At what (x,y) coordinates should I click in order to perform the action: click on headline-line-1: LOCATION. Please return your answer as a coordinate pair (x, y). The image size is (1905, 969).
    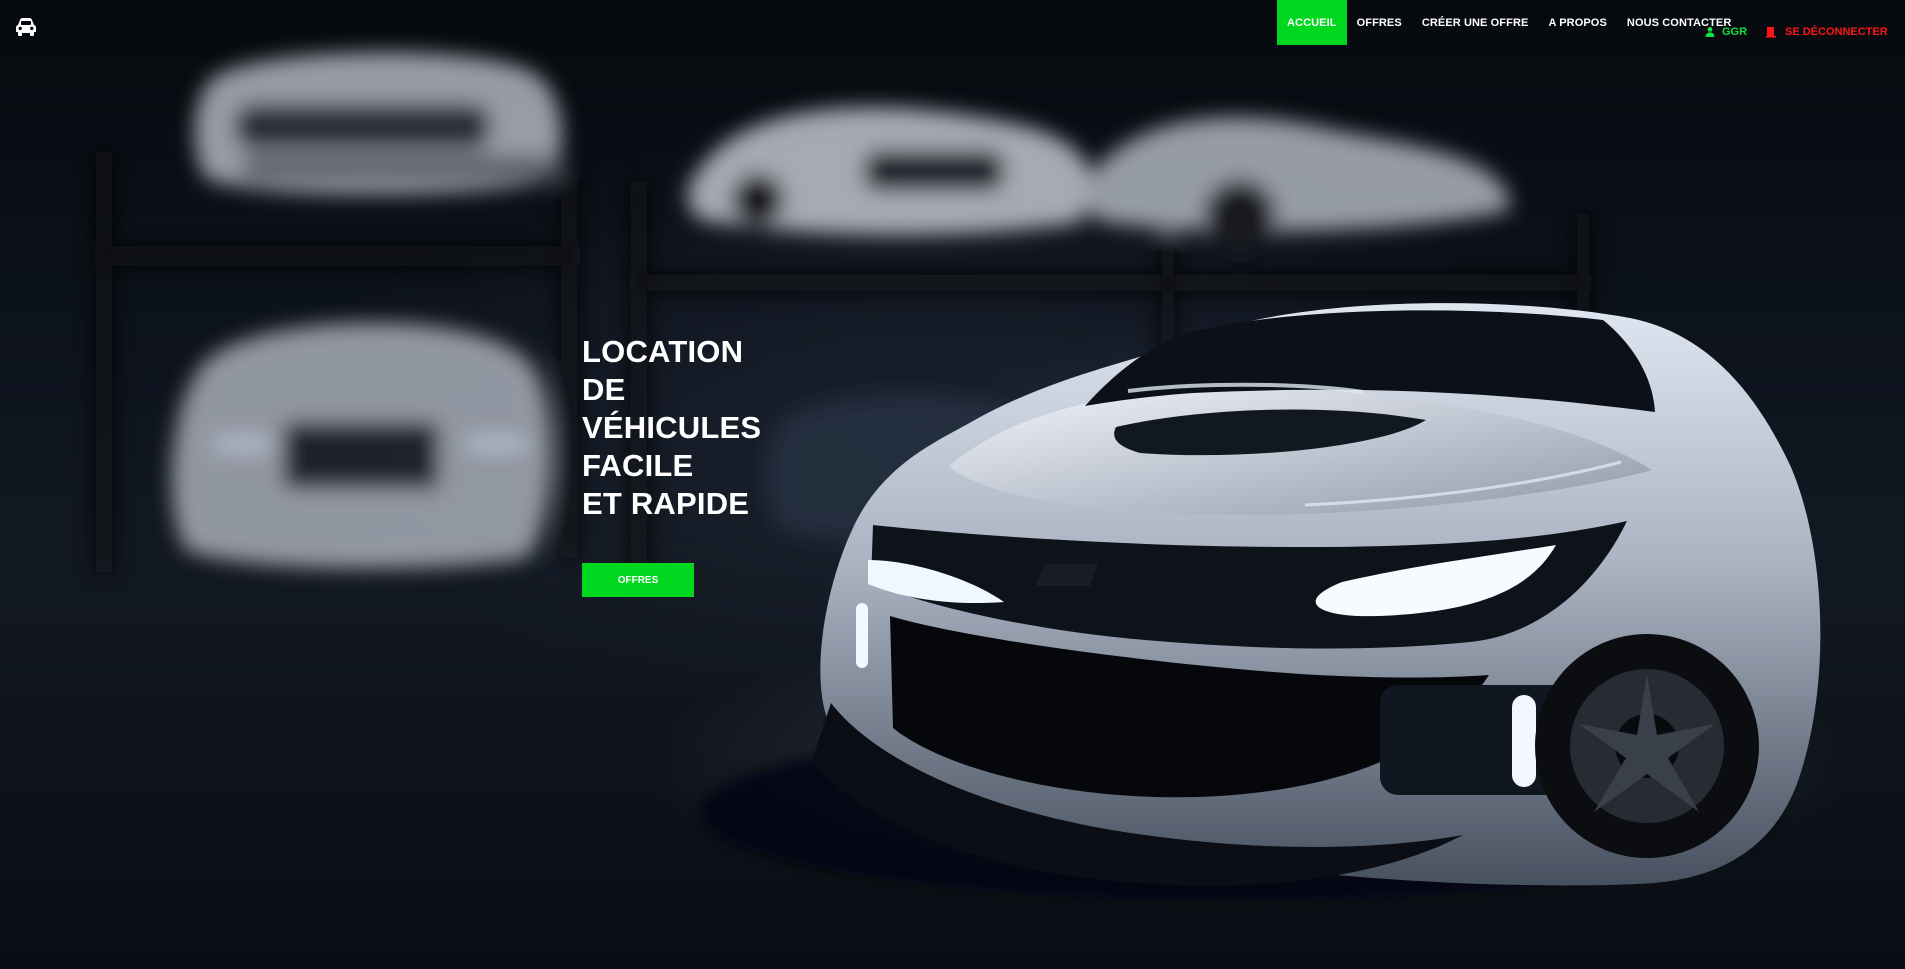
    Looking at the image, I should click on (663, 351).